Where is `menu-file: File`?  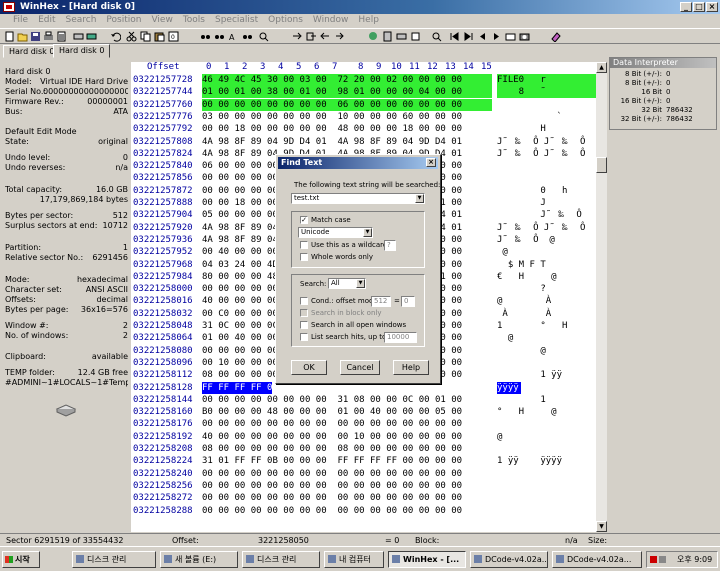 menu-file: File is located at coordinates (20, 21).